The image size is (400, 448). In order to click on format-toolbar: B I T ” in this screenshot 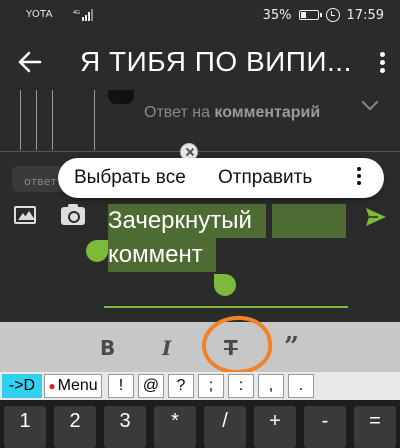, I will do `click(200, 347)`.